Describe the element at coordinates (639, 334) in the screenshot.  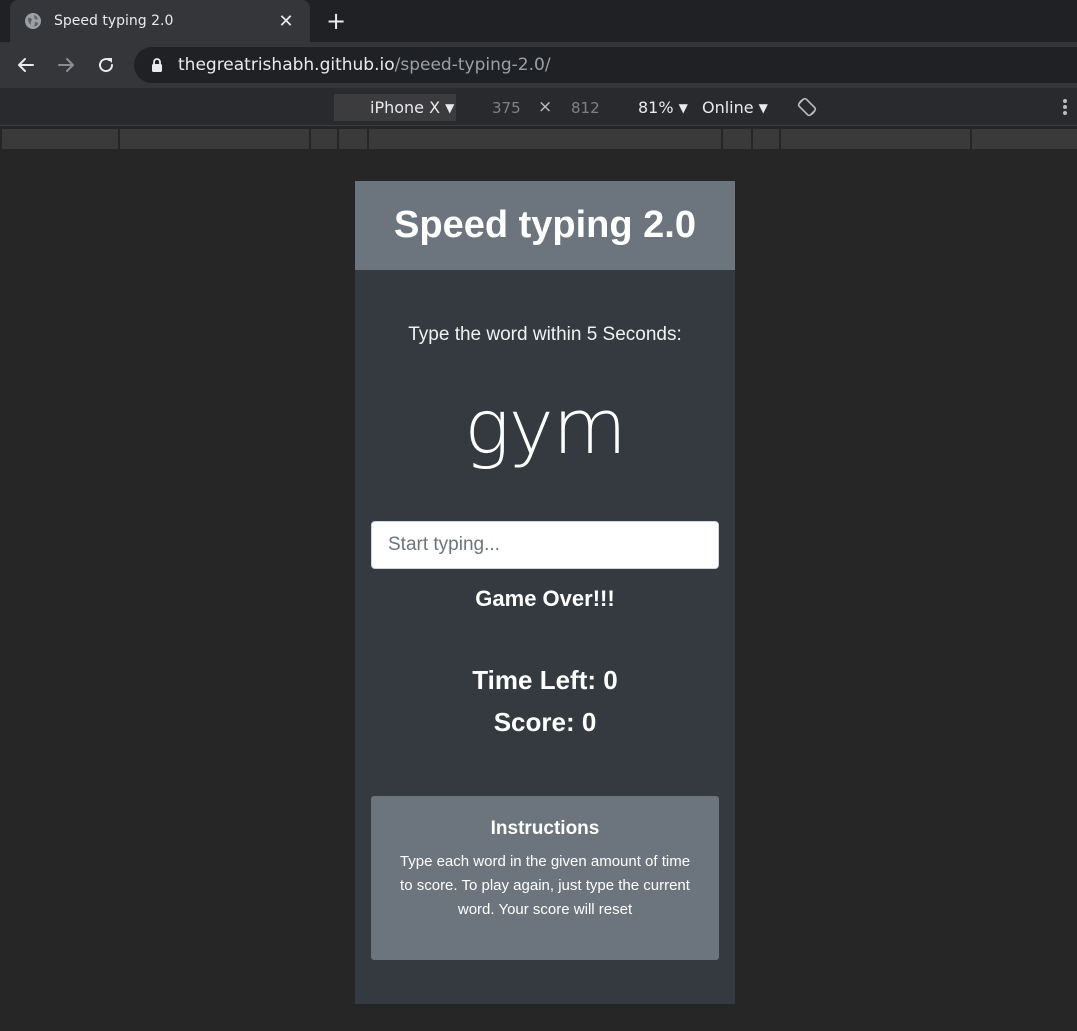
I see `prompt-suffix: Seconds:` at that location.